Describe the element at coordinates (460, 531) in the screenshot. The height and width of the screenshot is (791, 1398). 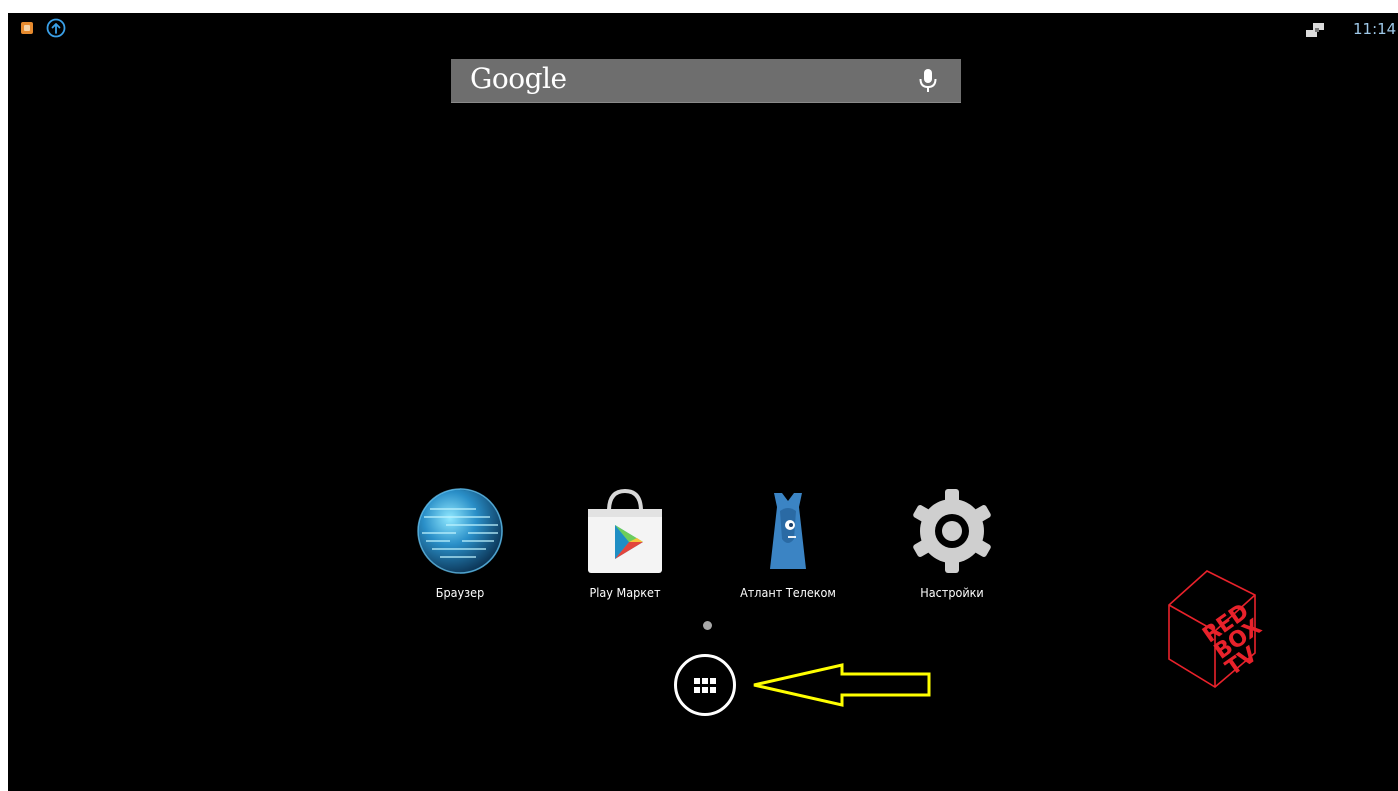
I see `globe-icon` at that location.